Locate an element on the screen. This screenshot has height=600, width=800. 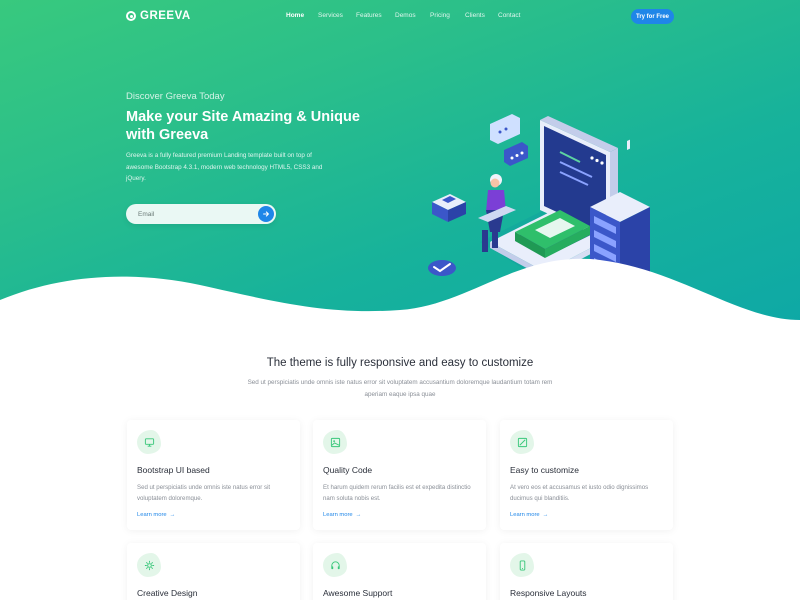
card-title: Responsive Layouts is located at coordinates (548, 593).